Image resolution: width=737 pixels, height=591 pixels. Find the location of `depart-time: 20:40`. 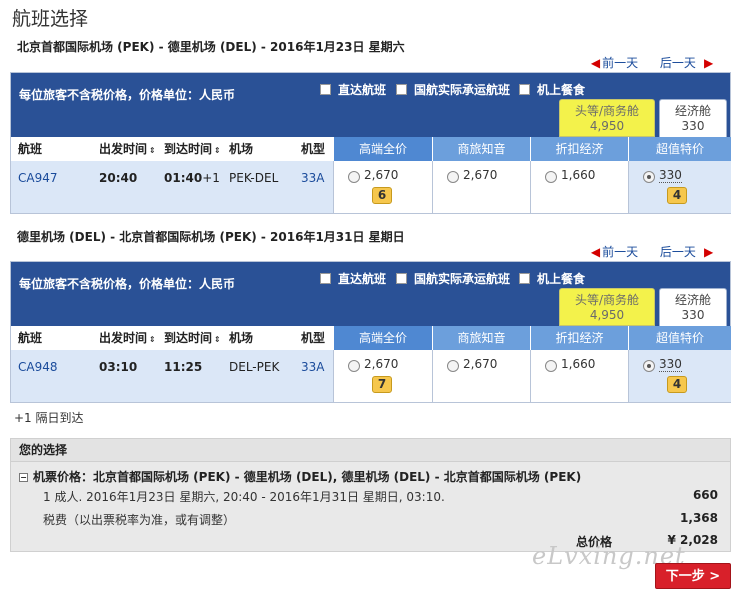

depart-time: 20:40 is located at coordinates (118, 178).